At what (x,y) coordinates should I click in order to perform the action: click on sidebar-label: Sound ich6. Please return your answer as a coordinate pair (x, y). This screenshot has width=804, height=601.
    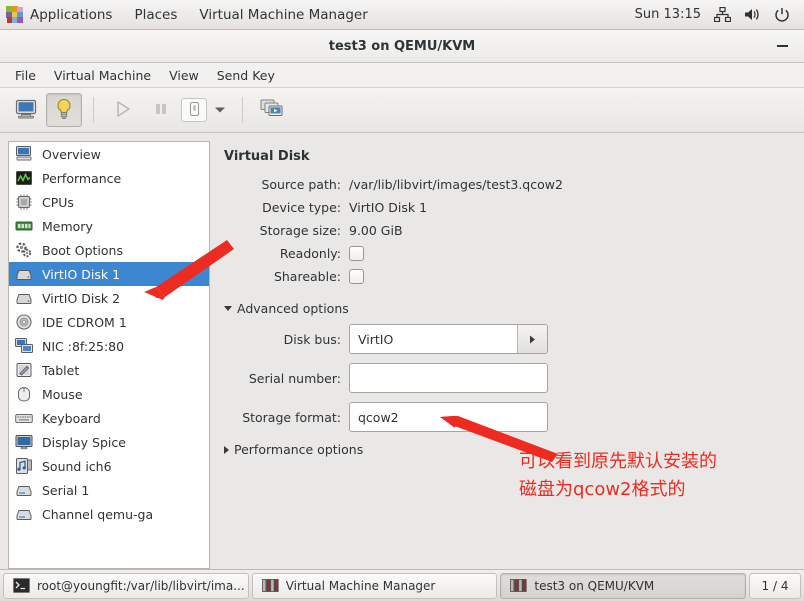
    Looking at the image, I should click on (77, 466).